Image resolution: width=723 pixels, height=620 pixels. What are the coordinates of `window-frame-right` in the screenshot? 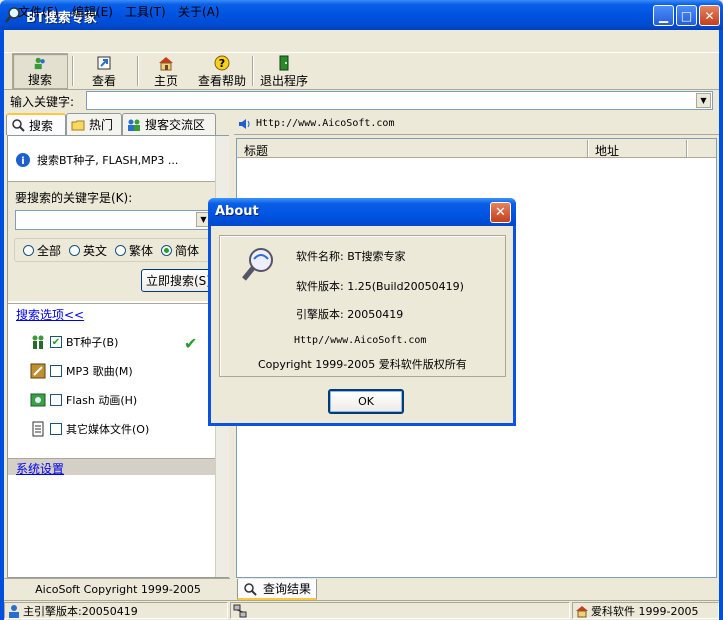 It's located at (721, 325).